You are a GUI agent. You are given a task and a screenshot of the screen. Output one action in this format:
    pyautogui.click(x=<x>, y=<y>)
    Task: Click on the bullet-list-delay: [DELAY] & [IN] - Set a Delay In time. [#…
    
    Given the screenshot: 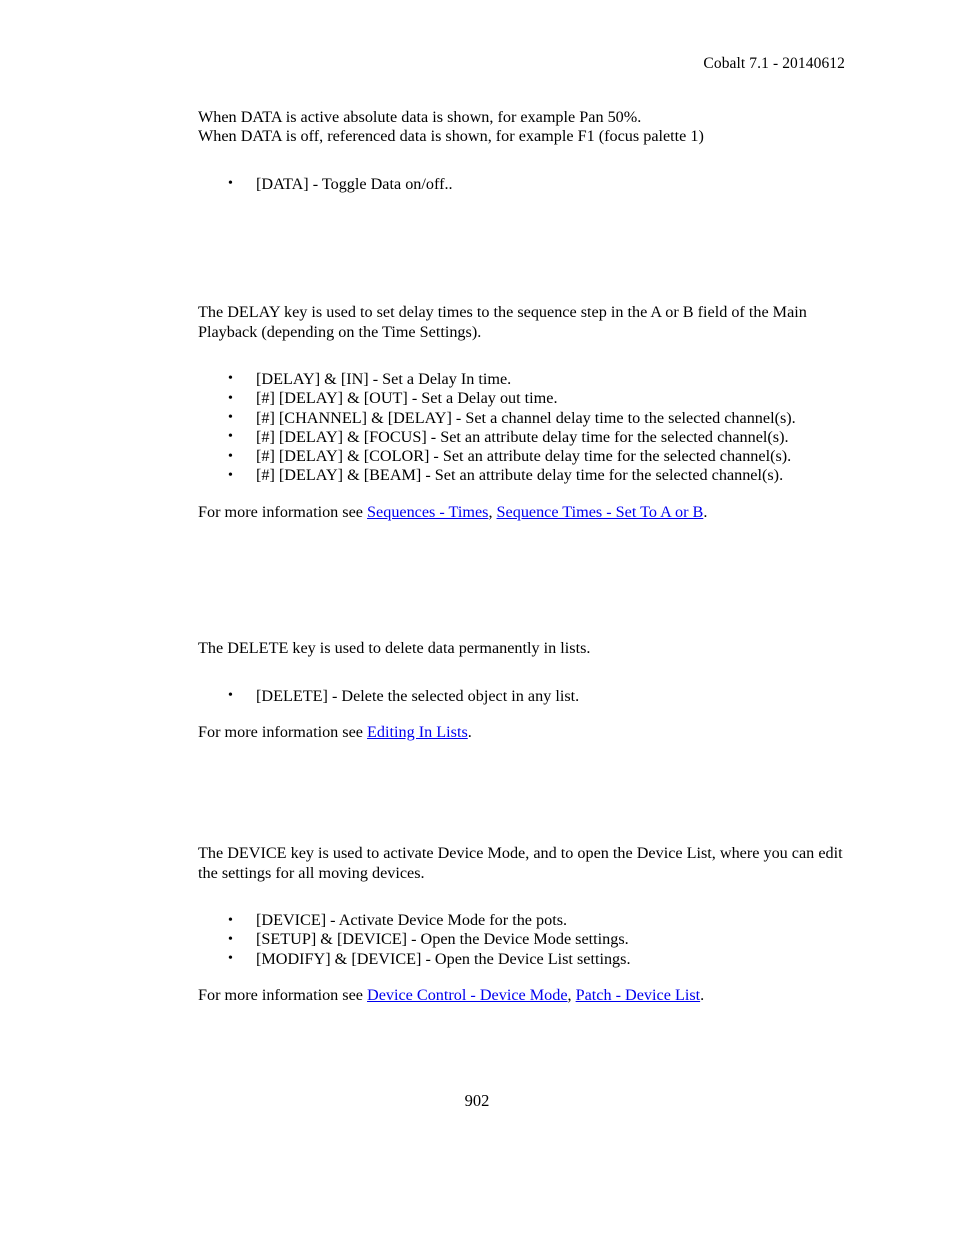 What is the action you would take?
    pyautogui.click(x=528, y=427)
    